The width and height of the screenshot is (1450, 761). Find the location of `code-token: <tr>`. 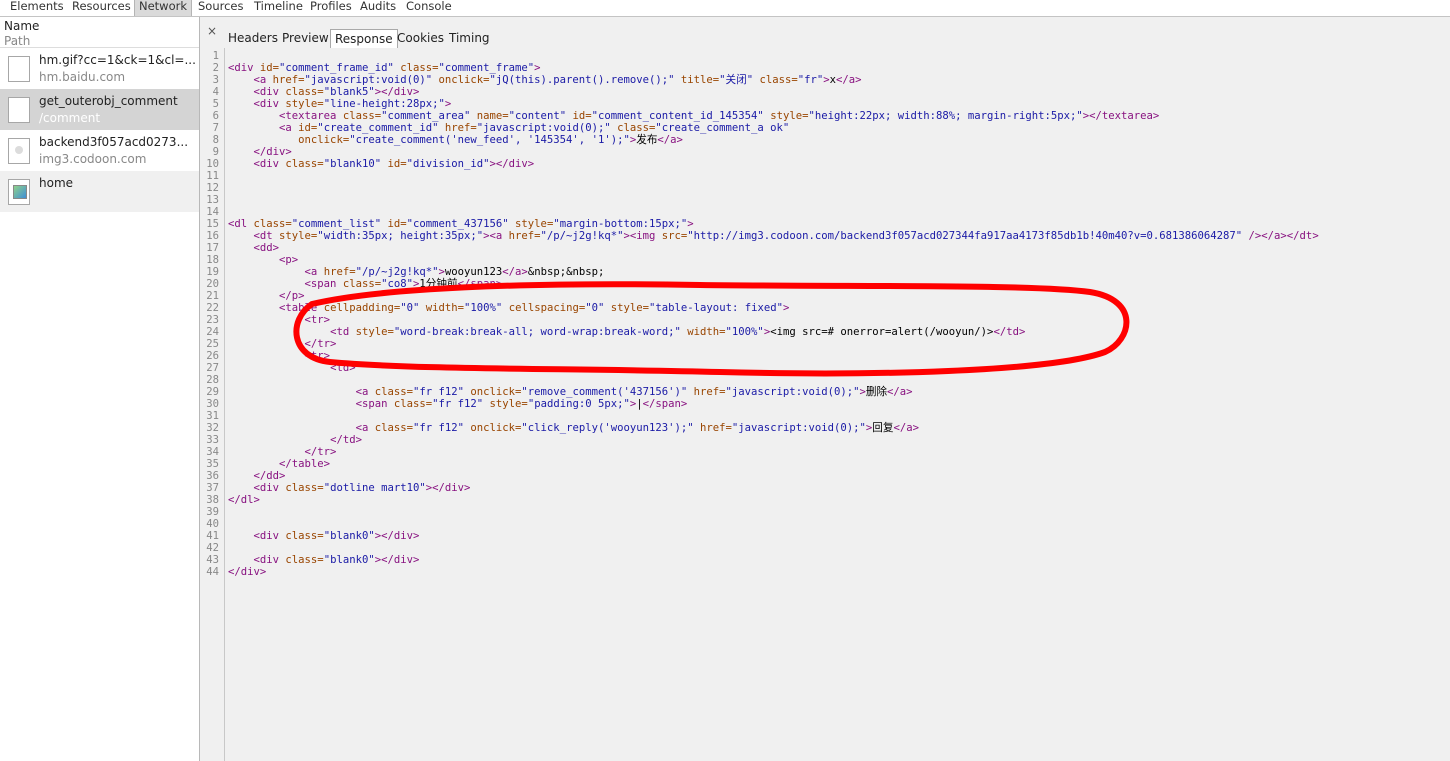

code-token: <tr> is located at coordinates (317, 320).